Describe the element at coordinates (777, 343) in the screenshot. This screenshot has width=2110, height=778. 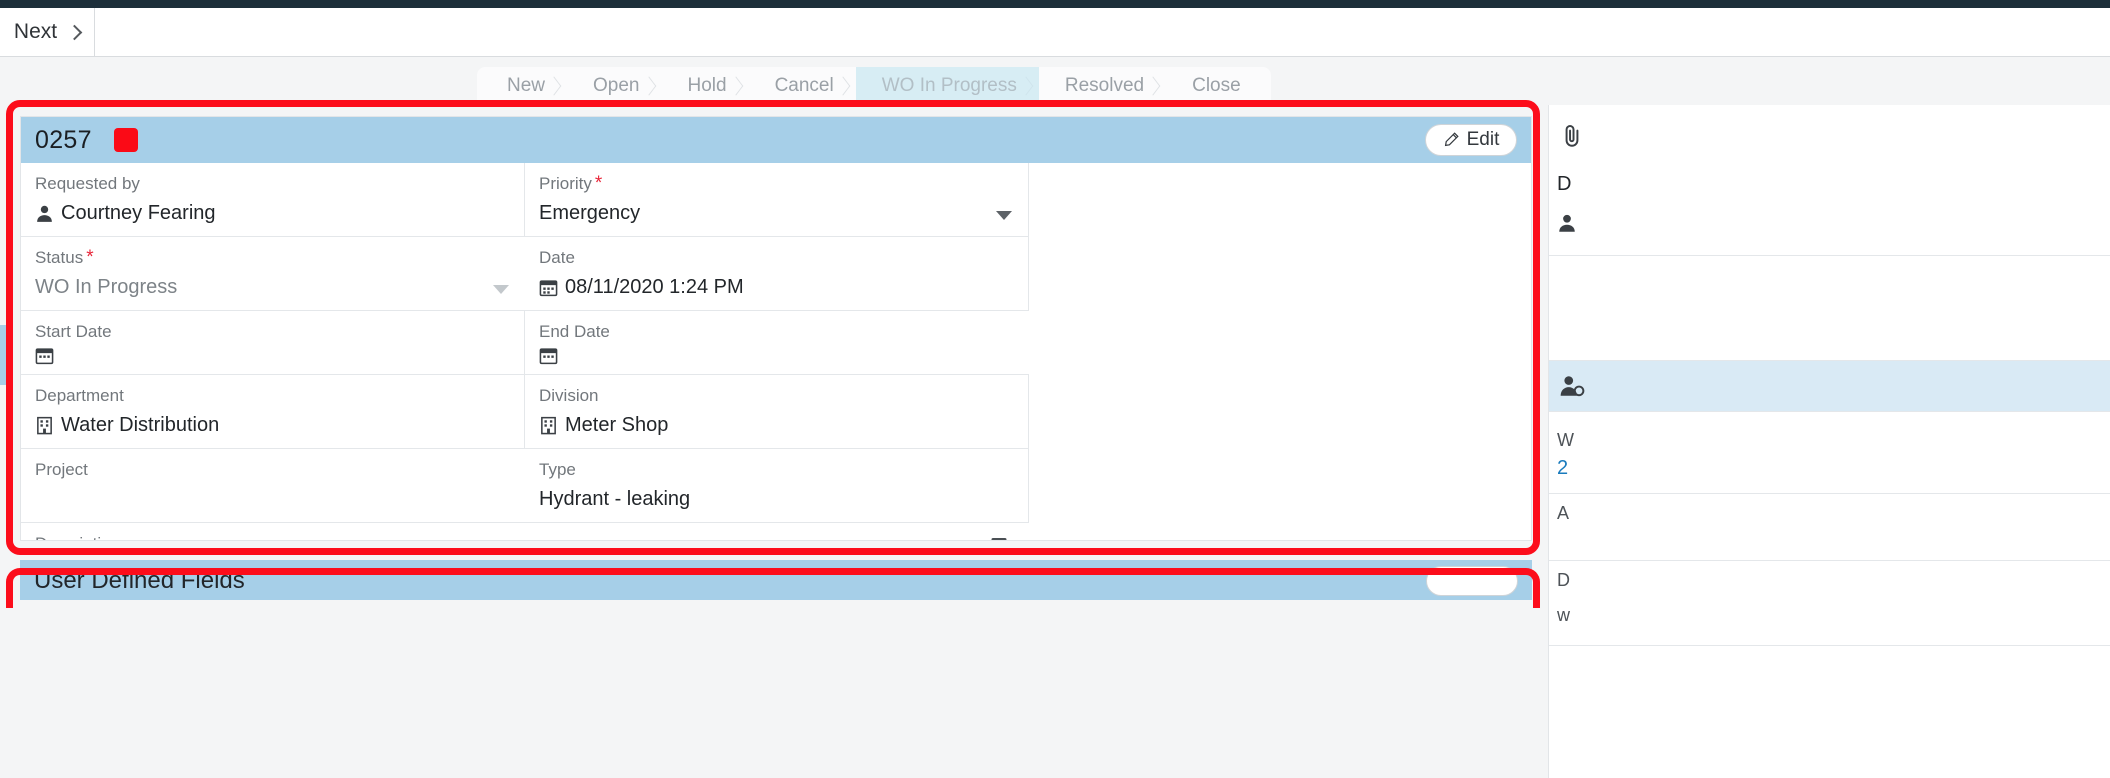
I see `field-end-date: End Date` at that location.